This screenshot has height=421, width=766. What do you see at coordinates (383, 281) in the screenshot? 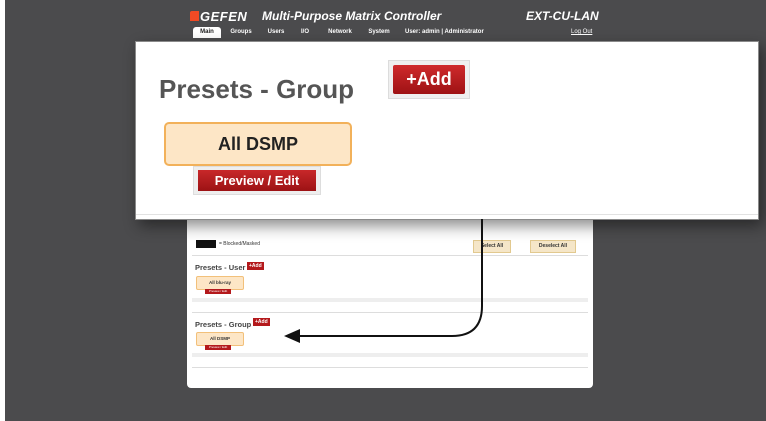
I see `pointer-arrow-icon` at bounding box center [383, 281].